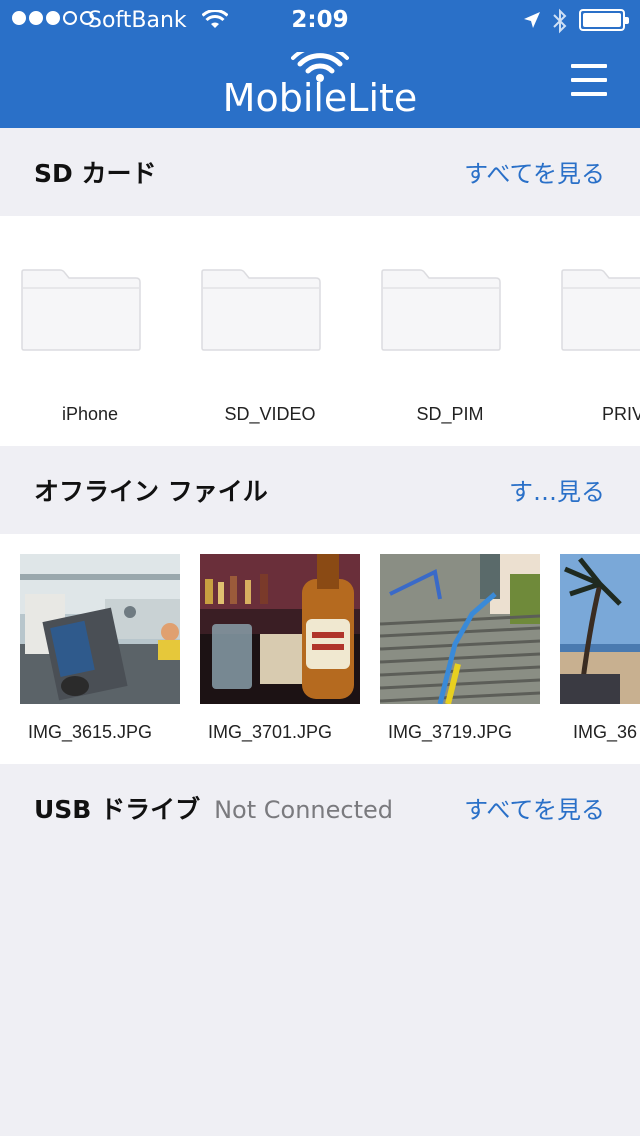  Describe the element at coordinates (560, 21) in the screenshot. I see `bluetooth-icon` at that location.